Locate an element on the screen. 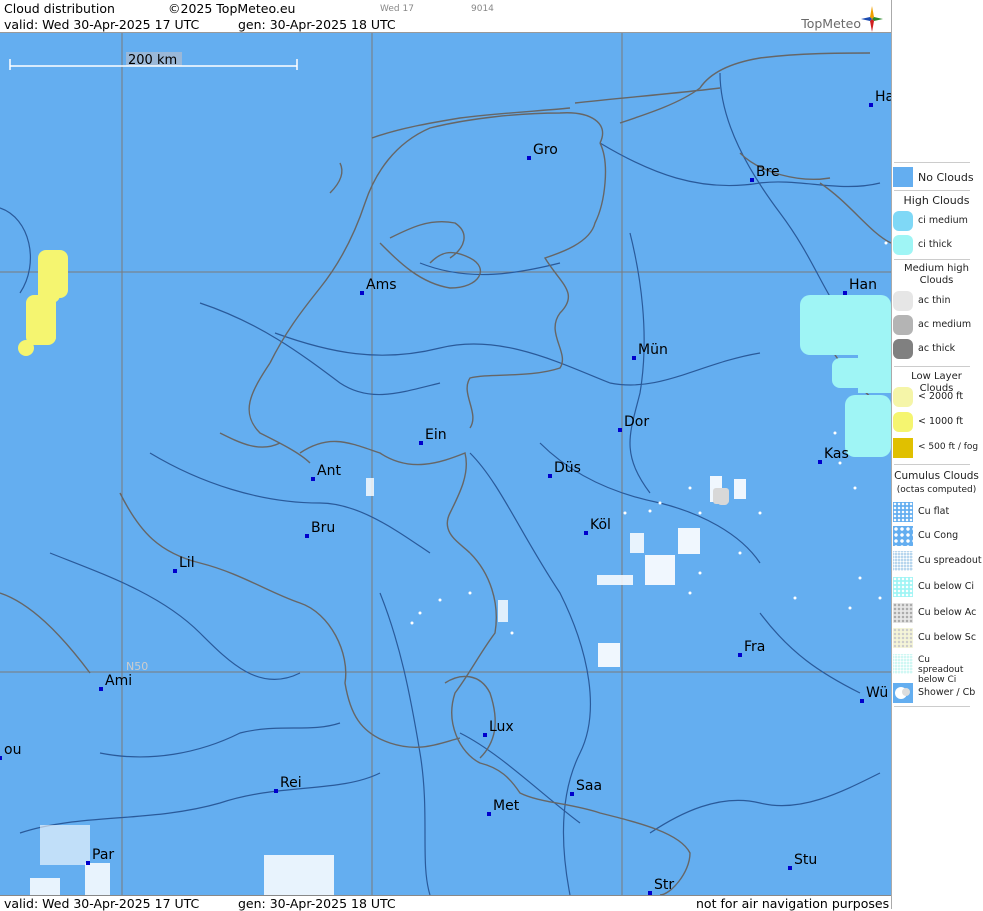  city-marker-lil: Lil is located at coordinates (184, 564).